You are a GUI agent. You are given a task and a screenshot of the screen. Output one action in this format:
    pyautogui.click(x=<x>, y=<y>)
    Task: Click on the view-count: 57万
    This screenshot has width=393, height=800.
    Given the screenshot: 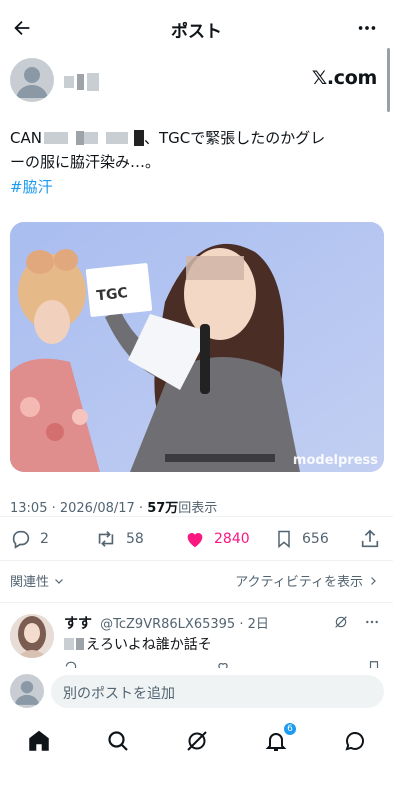 What is the action you would take?
    pyautogui.click(x=163, y=508)
    